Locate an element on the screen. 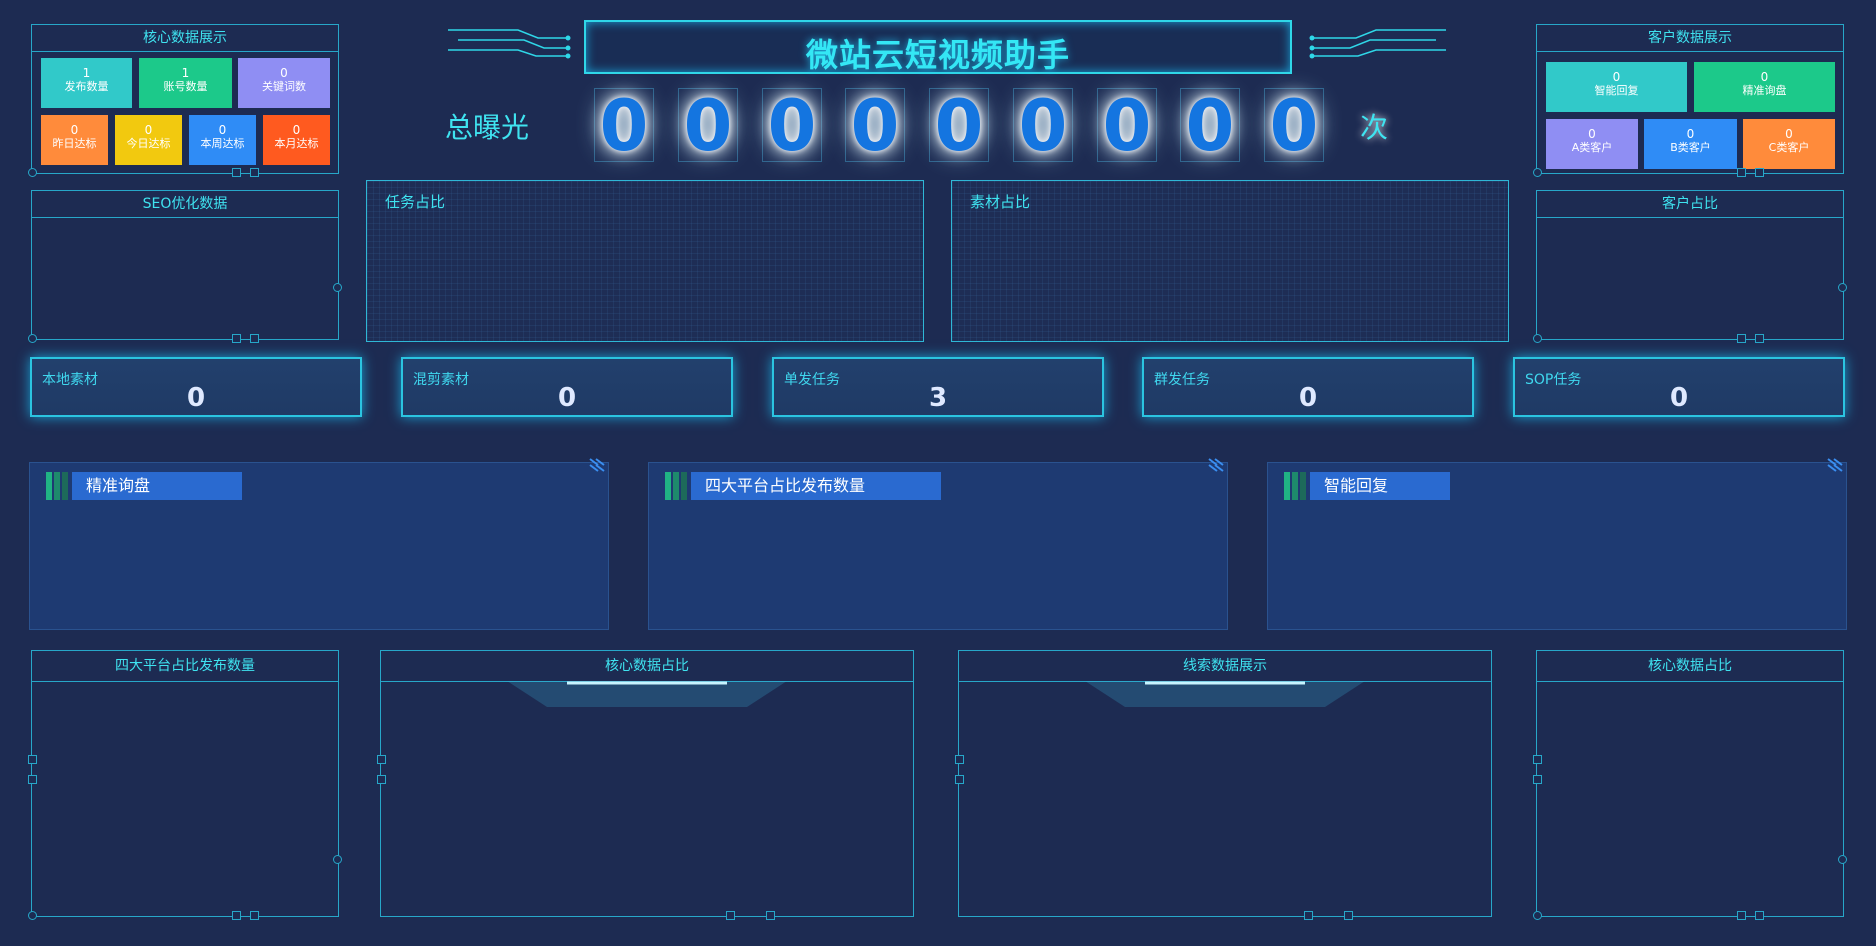 Image resolution: width=1876 pixels, height=946 pixels. stat-single-task: 单发任务 3 is located at coordinates (938, 387).